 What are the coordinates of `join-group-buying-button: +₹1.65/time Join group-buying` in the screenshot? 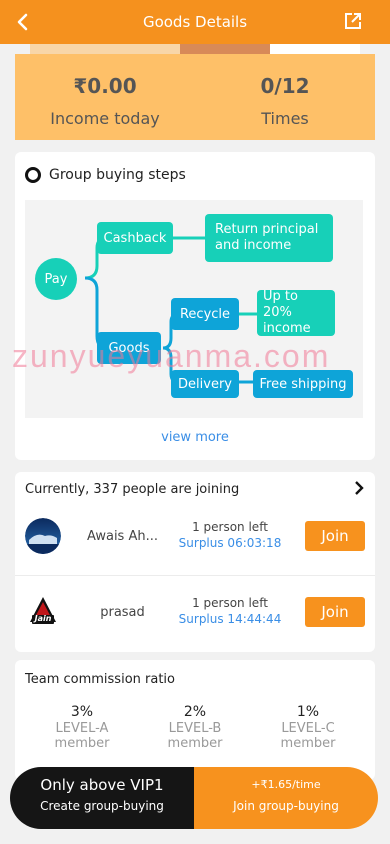 It's located at (286, 798).